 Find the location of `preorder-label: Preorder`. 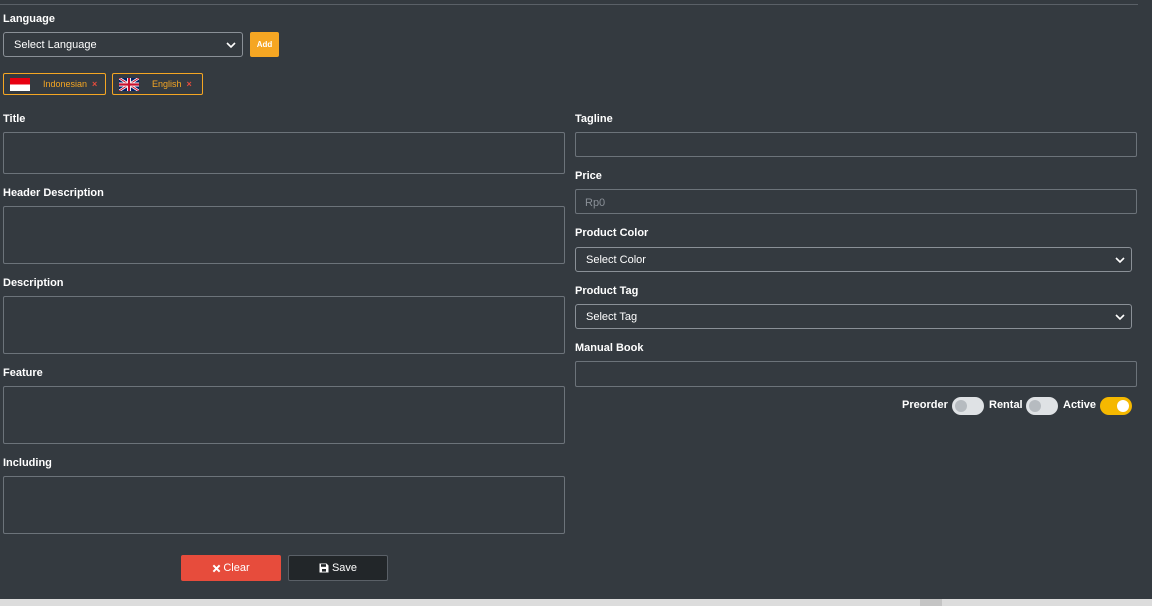

preorder-label: Preorder is located at coordinates (925, 405).